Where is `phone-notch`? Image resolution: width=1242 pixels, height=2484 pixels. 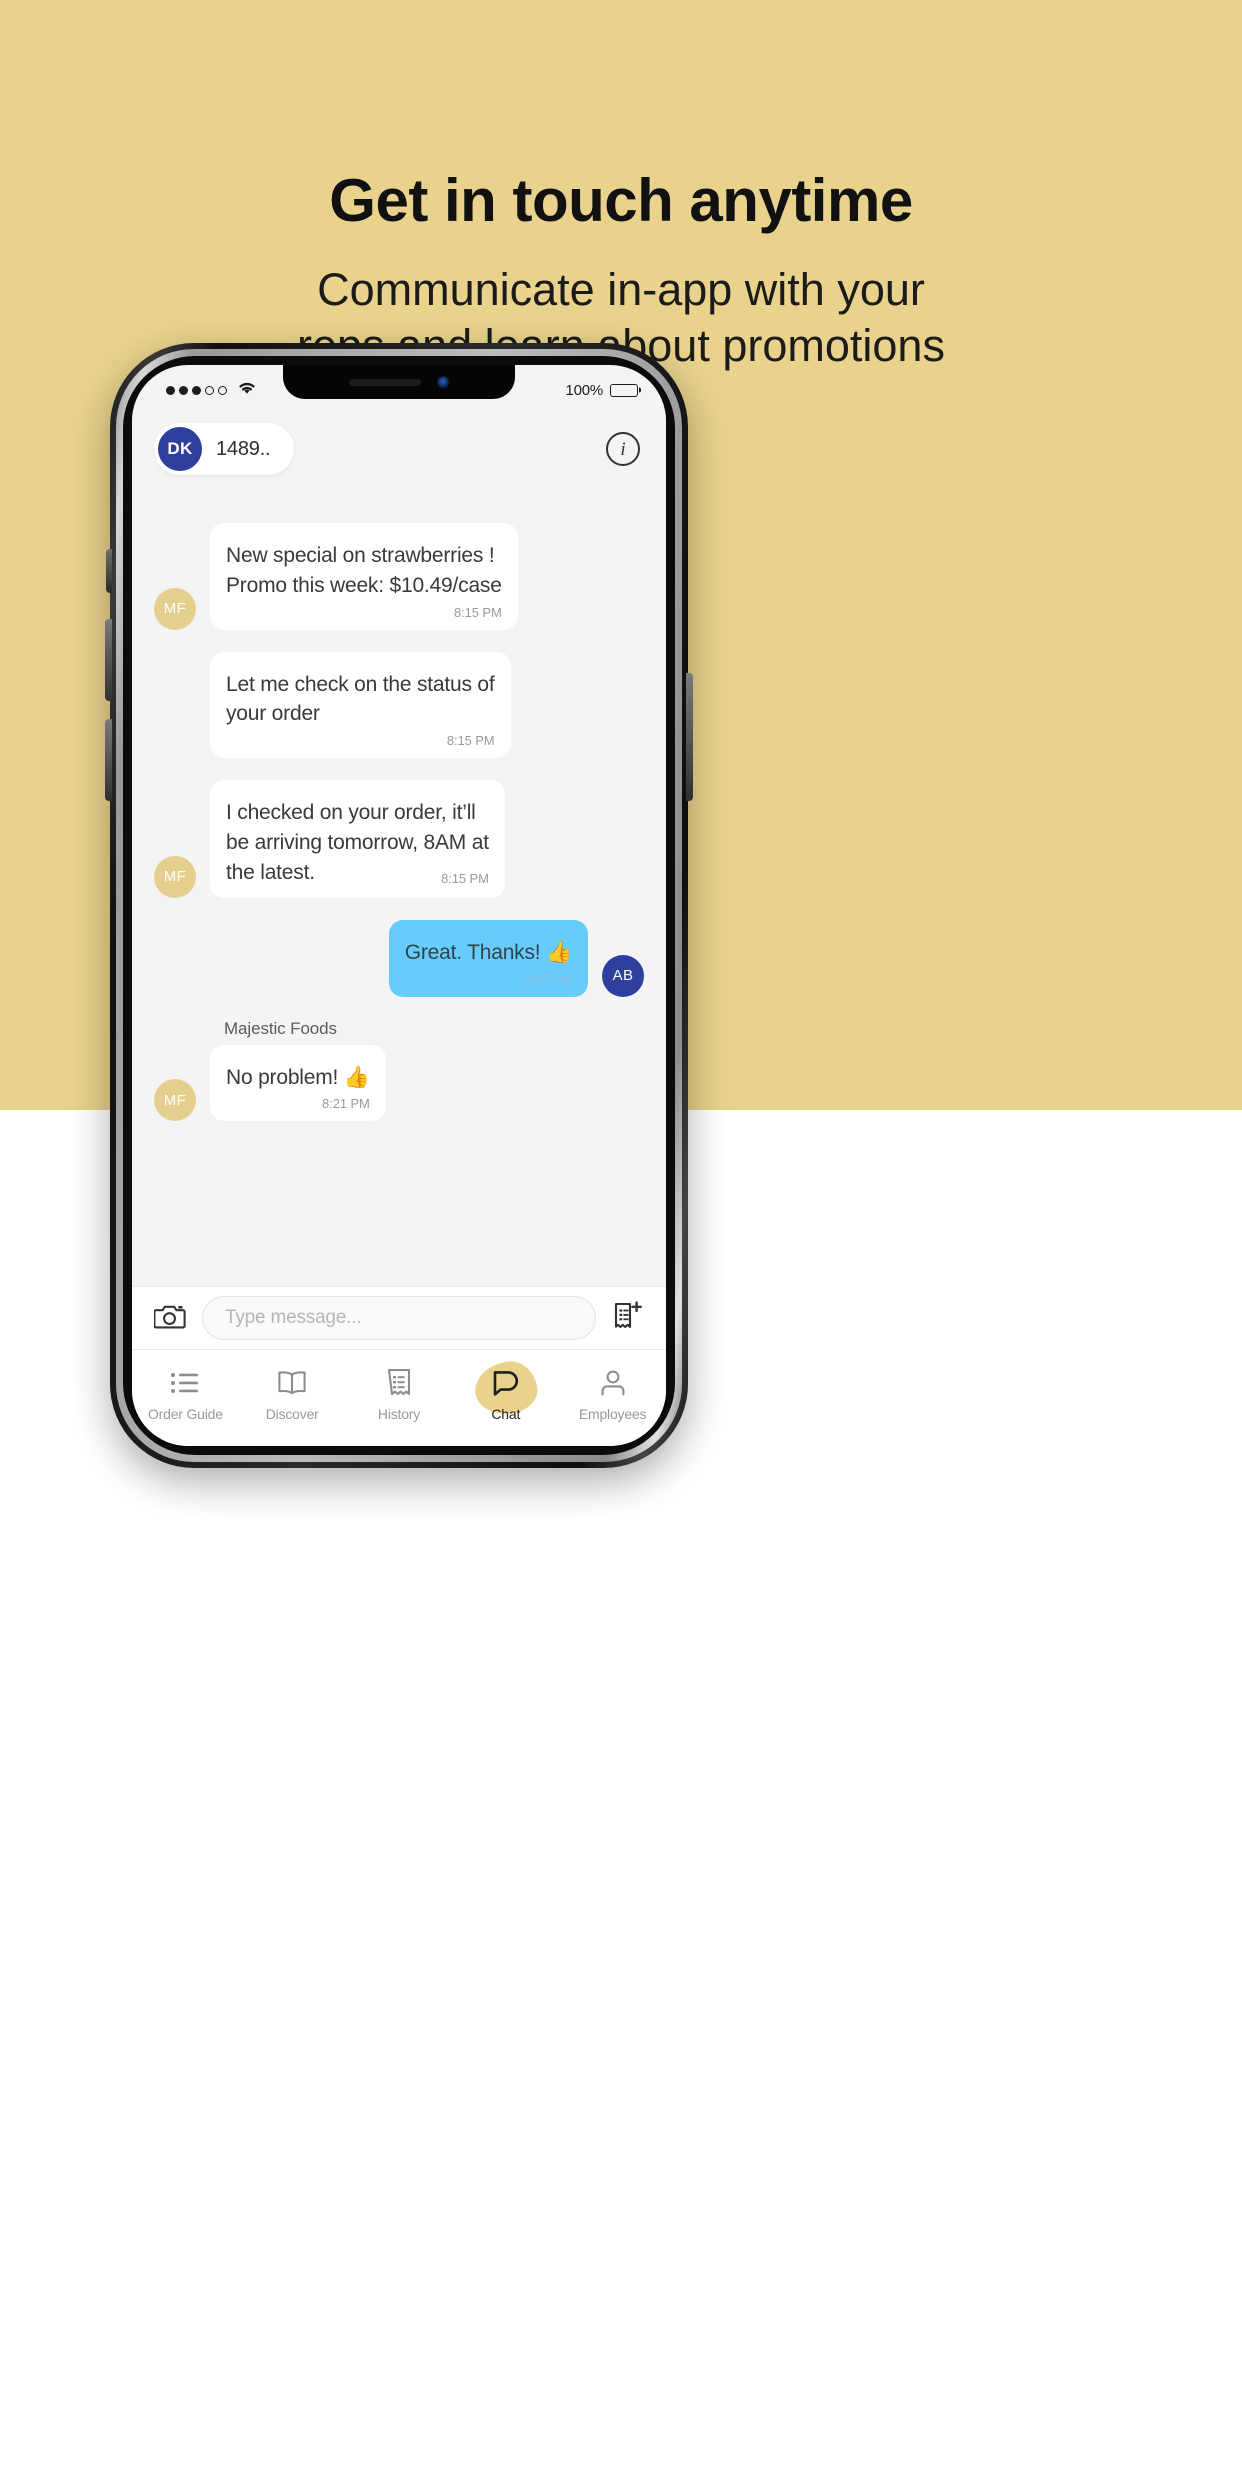
phone-notch is located at coordinates (399, 382).